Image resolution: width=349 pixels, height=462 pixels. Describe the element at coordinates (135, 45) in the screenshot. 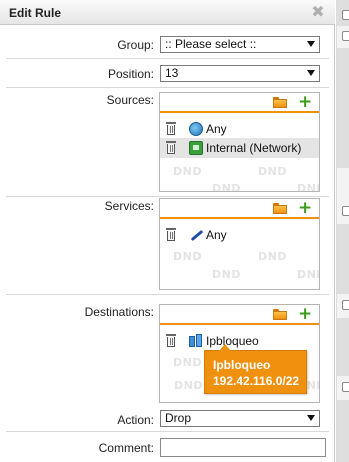

I see `group-label: Group:` at that location.